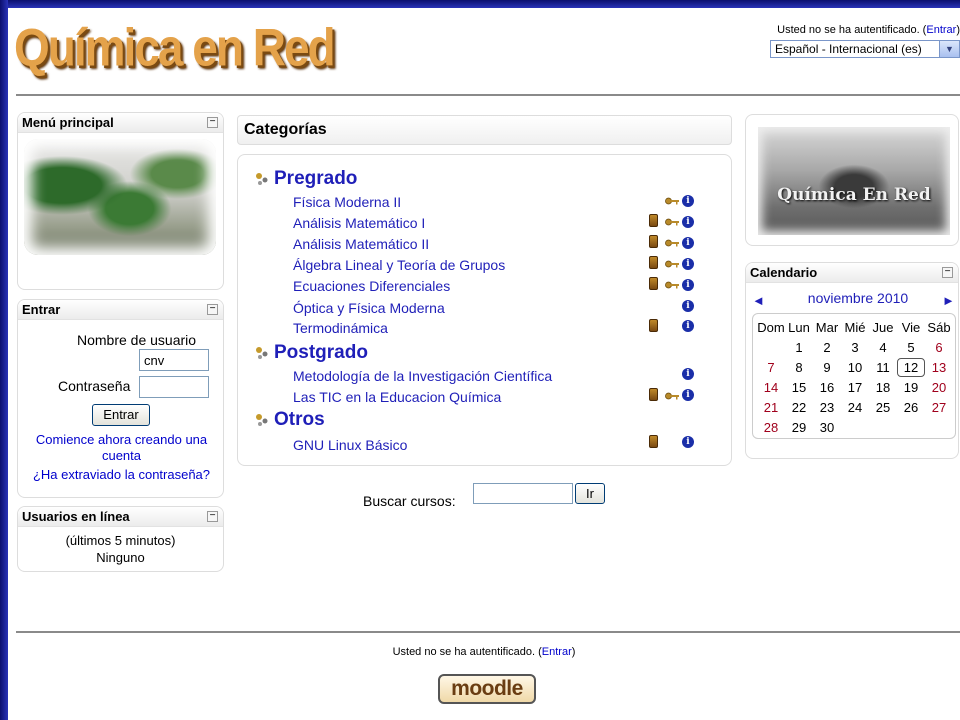 The width and height of the screenshot is (960, 720). I want to click on signup-link-wrap: Comience ahora creando una cuenta, so click(121, 448).